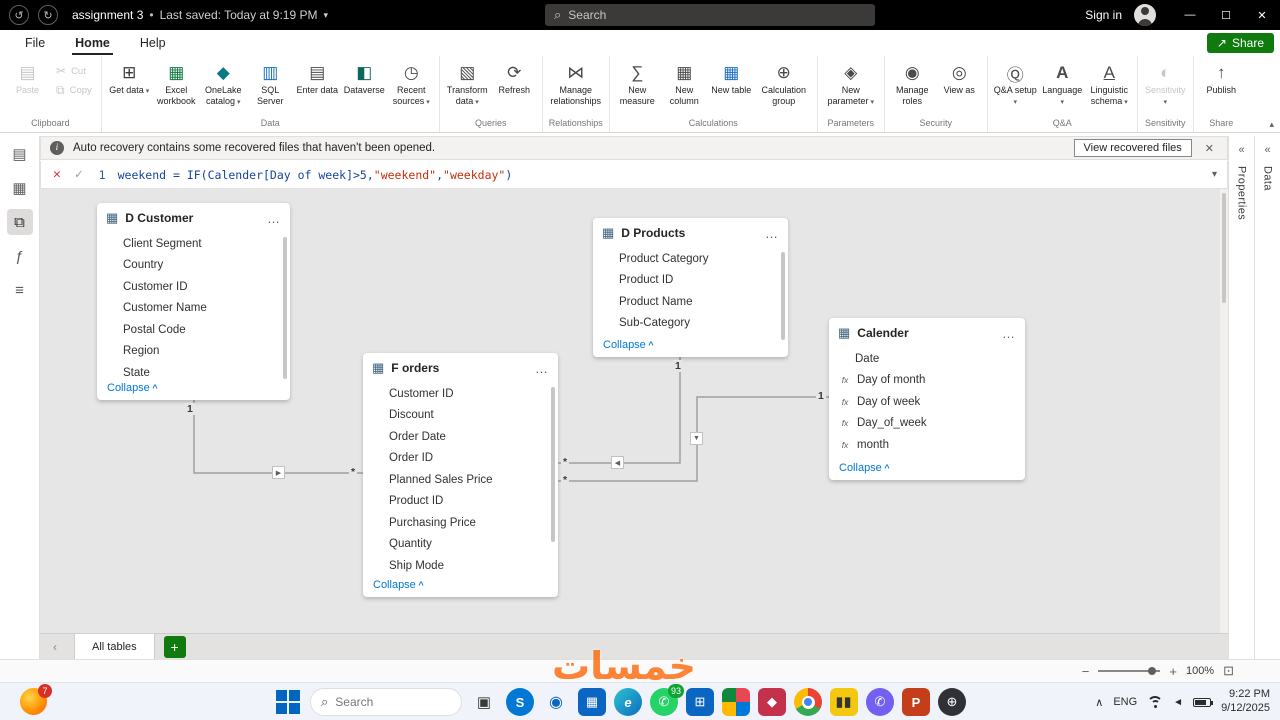 The height and width of the screenshot is (720, 1280). Describe the element at coordinates (916, 702) in the screenshot. I see `powerpoint-icon: P` at that location.